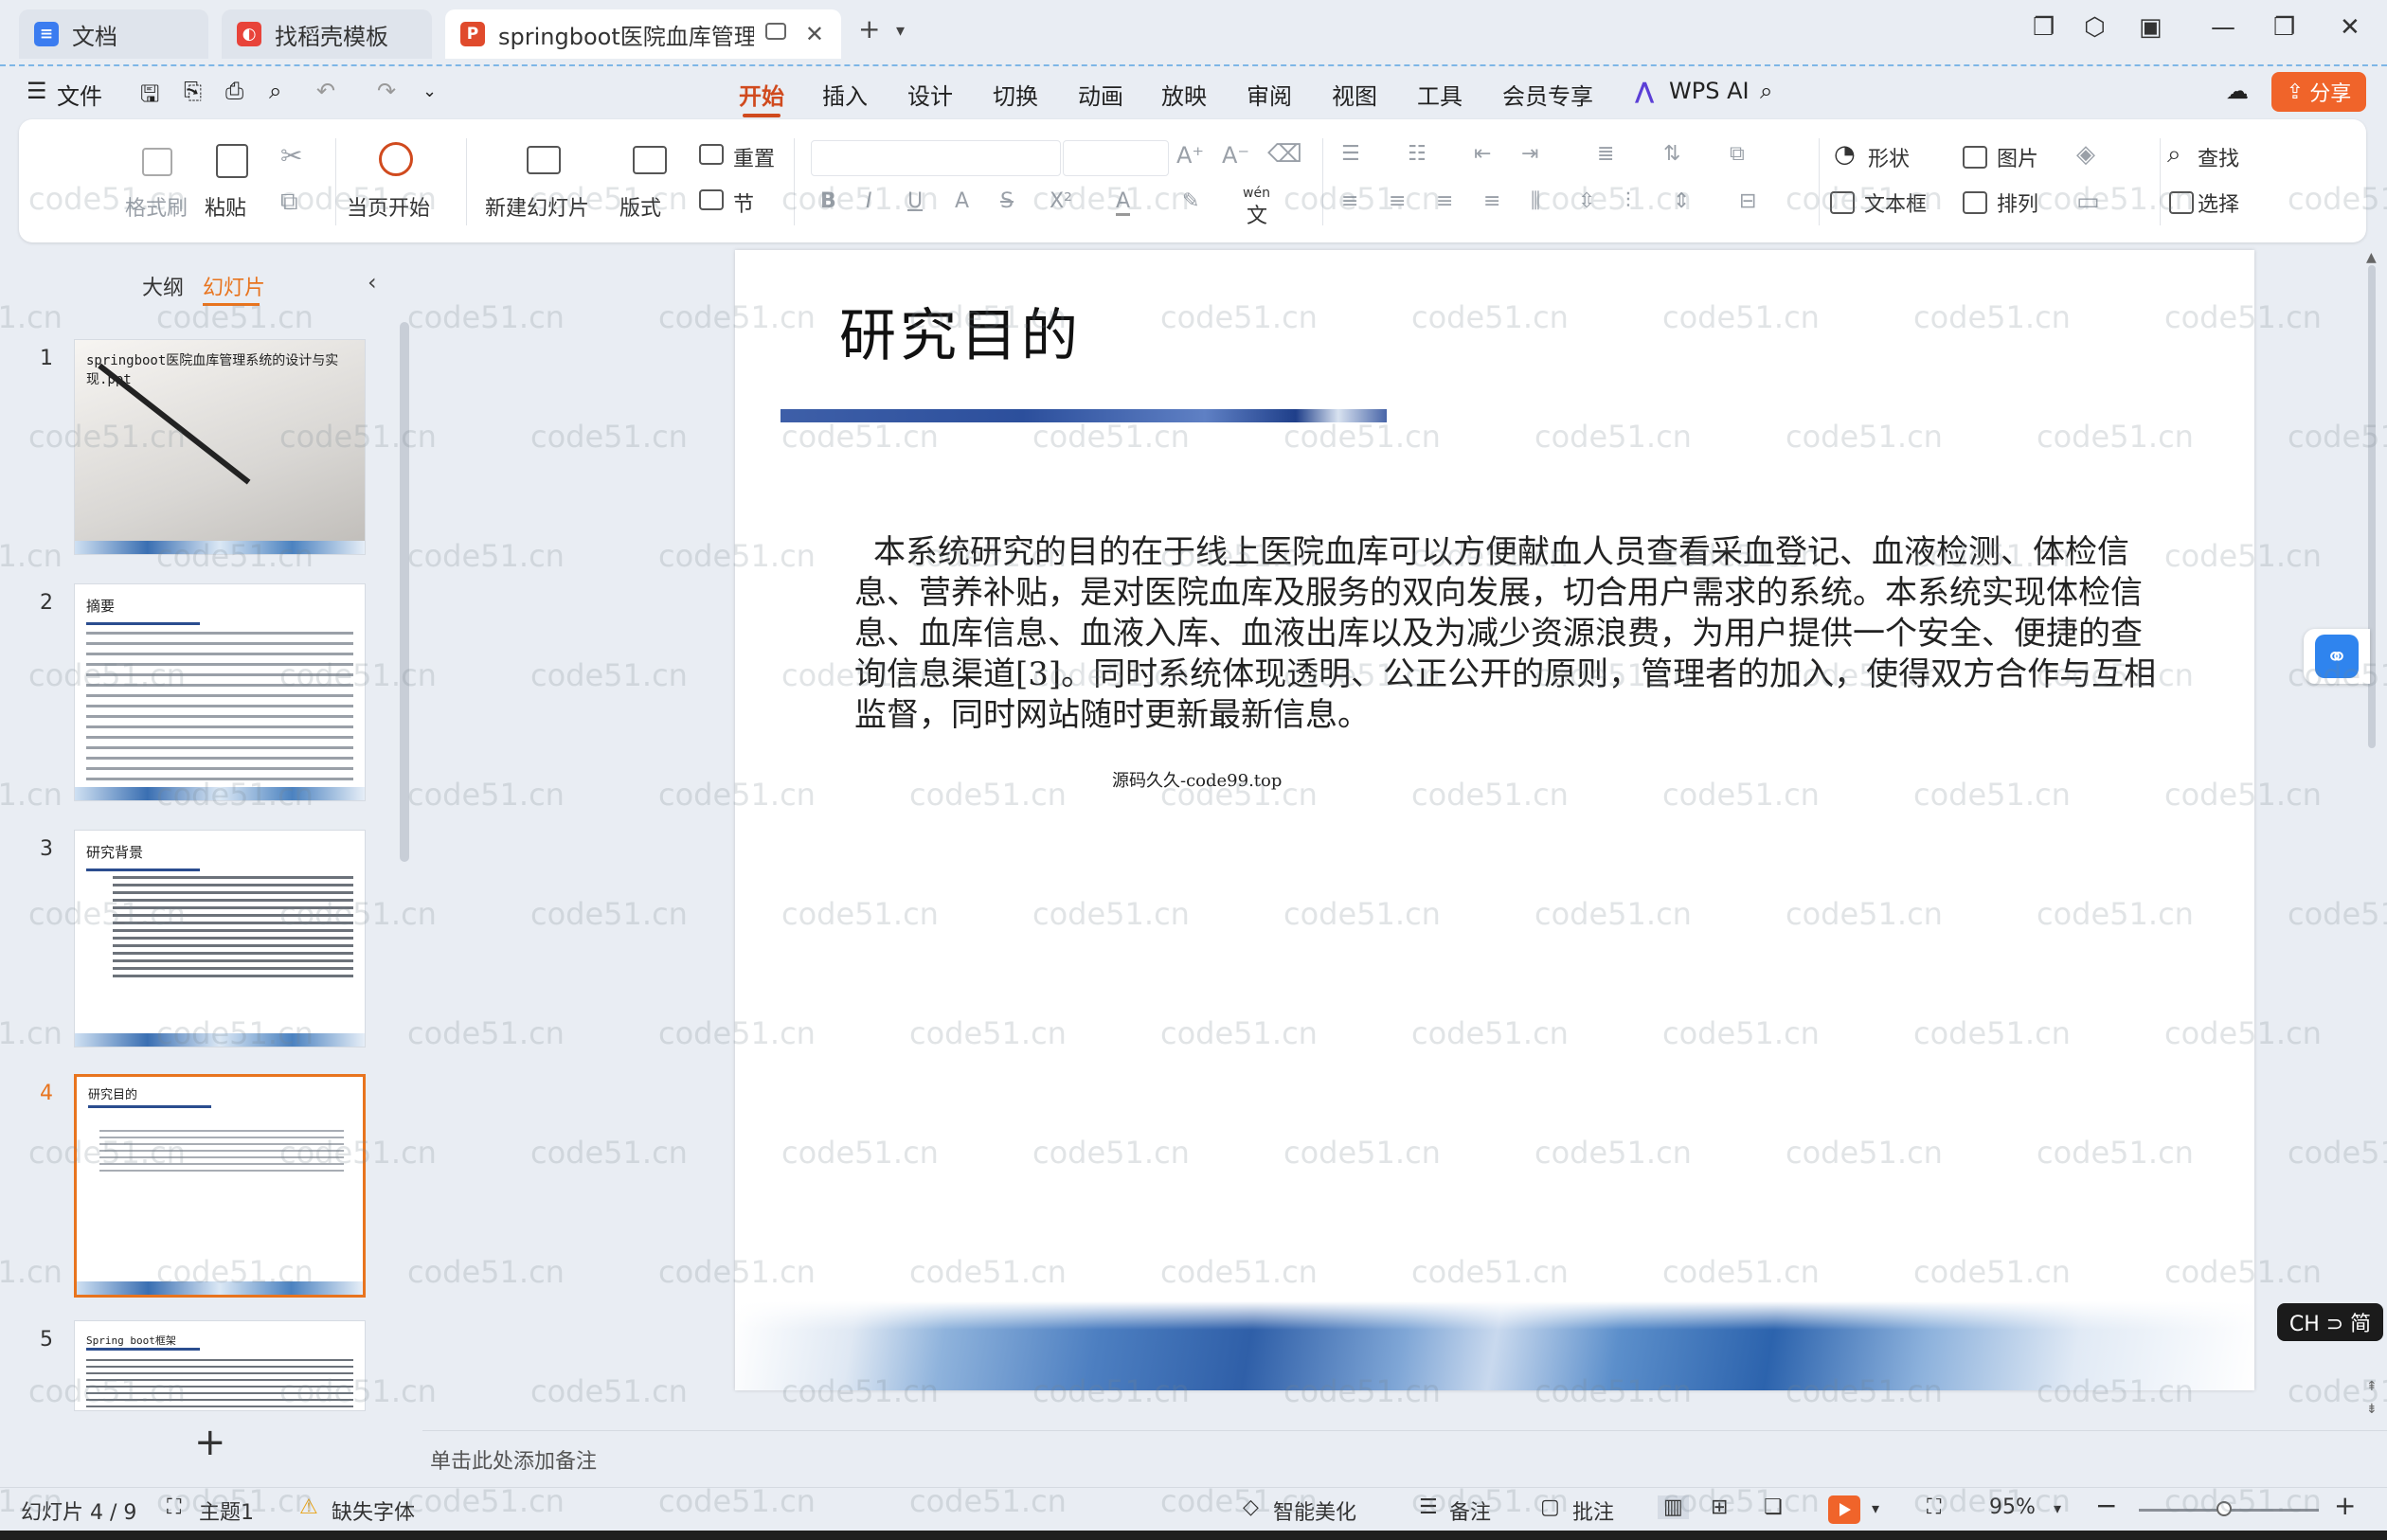  Describe the element at coordinates (1061, 201) in the screenshot. I see `superscript-icon: X²` at that location.